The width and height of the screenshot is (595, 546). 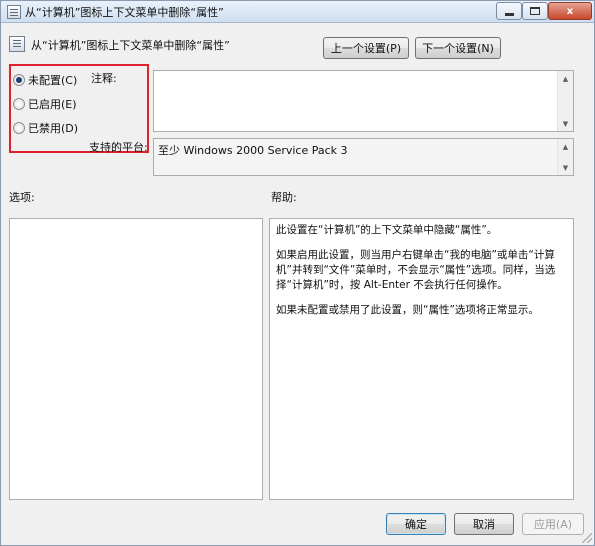 What do you see at coordinates (53, 128) in the screenshot?
I see `radio-label: 已禁用(D)` at bounding box center [53, 128].